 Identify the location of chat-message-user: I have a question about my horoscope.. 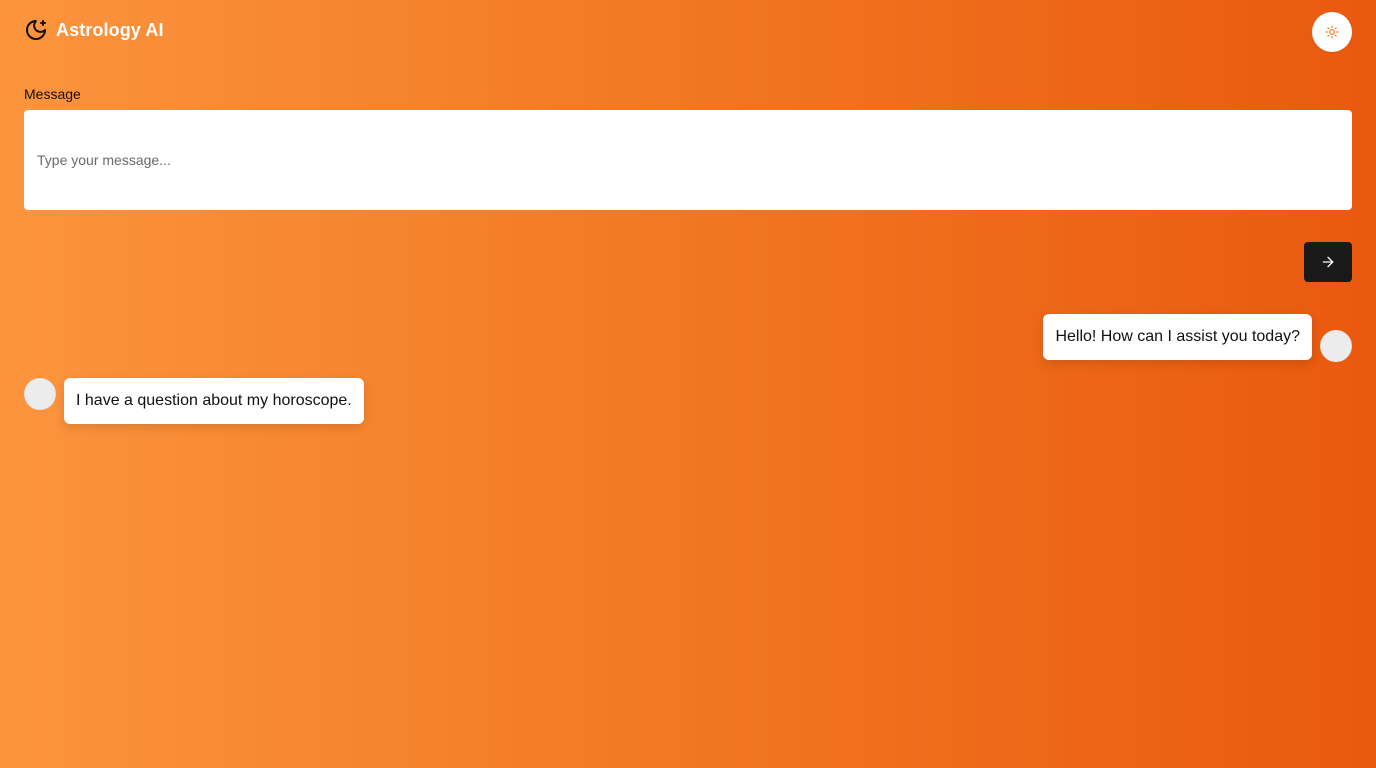
(194, 401).